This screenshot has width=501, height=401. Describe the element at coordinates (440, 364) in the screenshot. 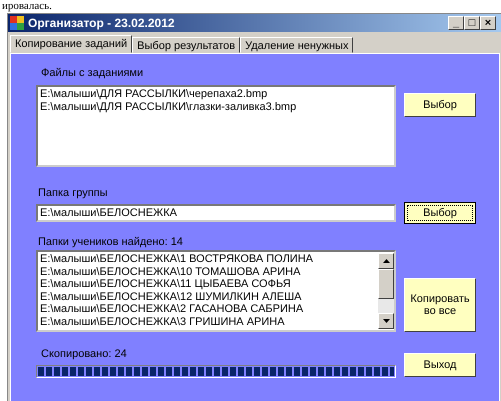

I see `exit-button: Выход` at that location.